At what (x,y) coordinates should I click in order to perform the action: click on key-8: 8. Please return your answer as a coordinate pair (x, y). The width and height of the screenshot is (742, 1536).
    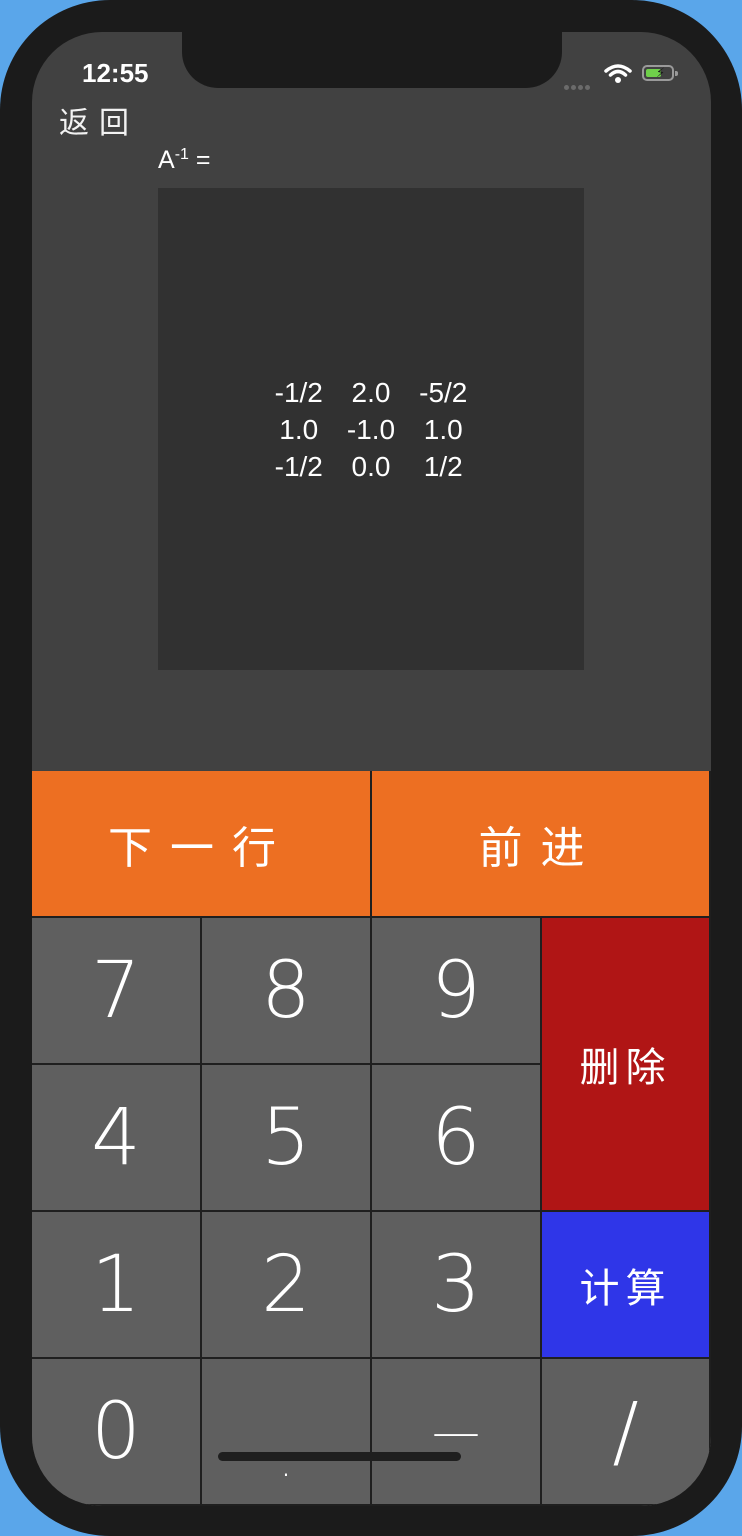
    Looking at the image, I should click on (287, 991).